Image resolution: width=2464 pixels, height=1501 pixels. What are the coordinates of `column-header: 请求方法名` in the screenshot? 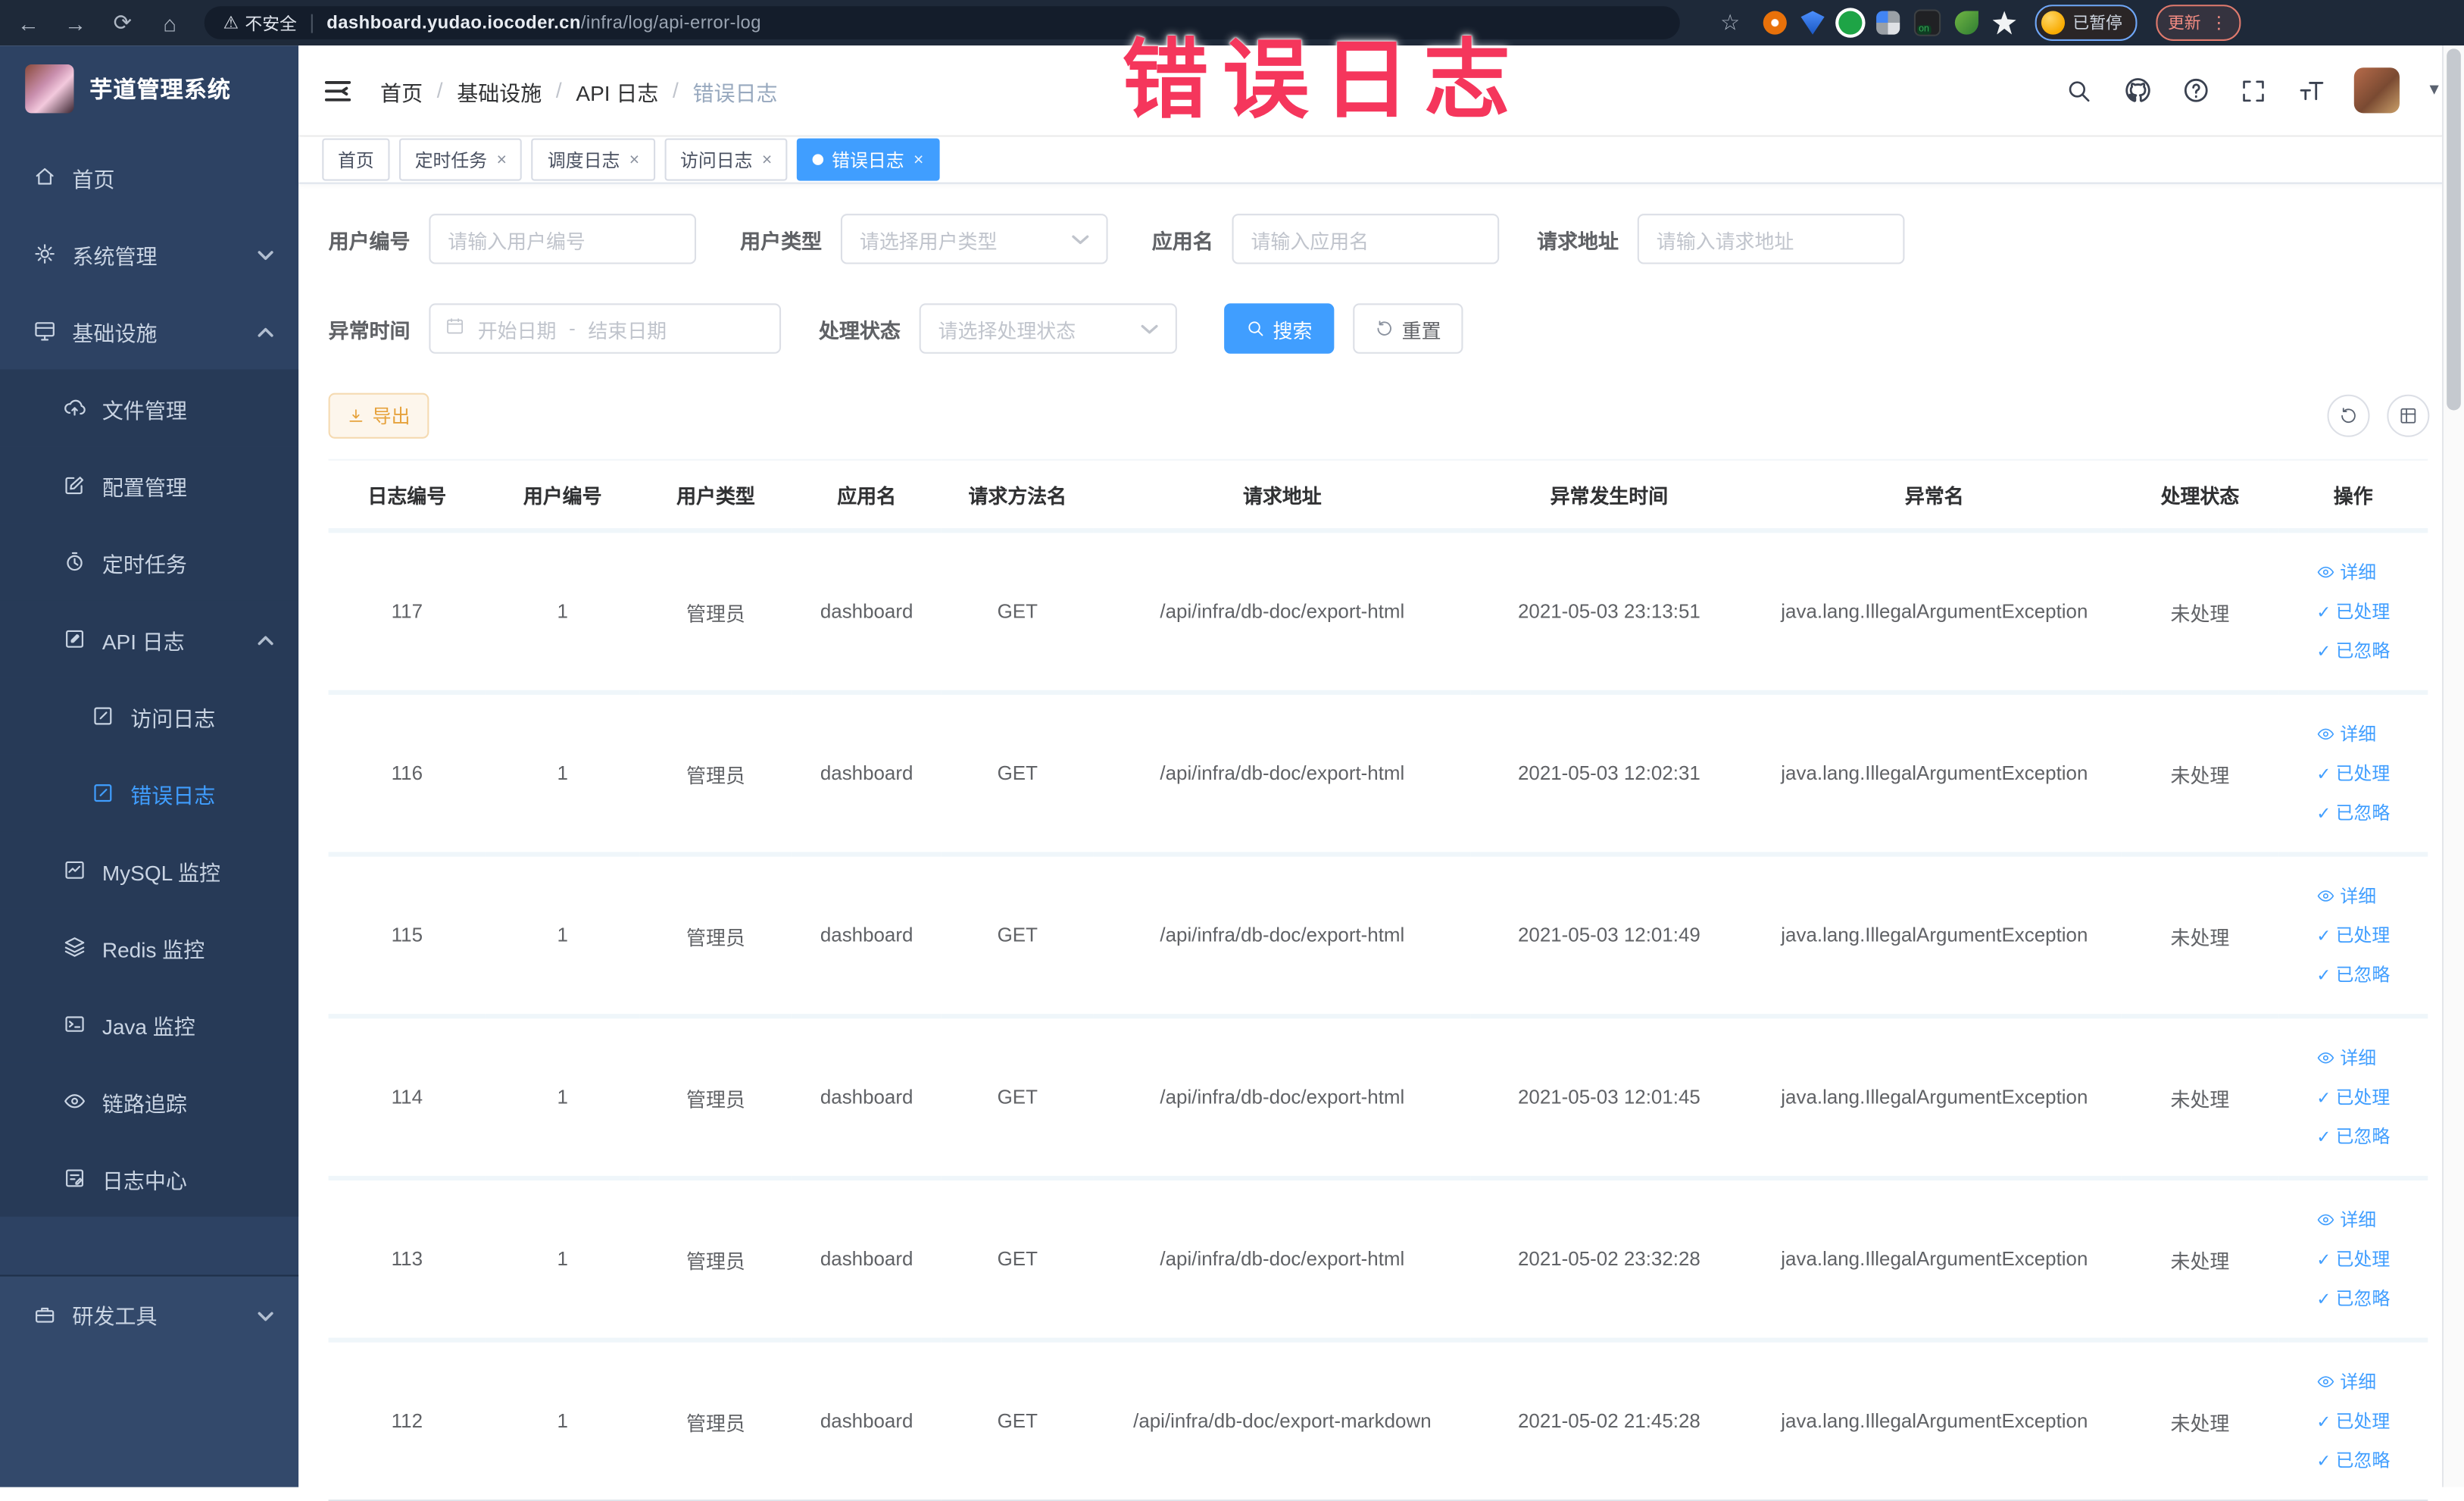 It's located at (1017, 495).